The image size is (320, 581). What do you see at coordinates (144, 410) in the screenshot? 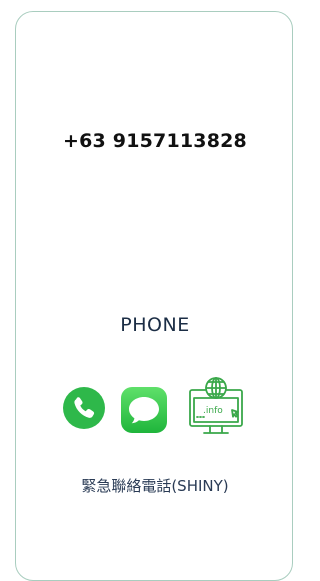
I see `message-bubble-icon` at bounding box center [144, 410].